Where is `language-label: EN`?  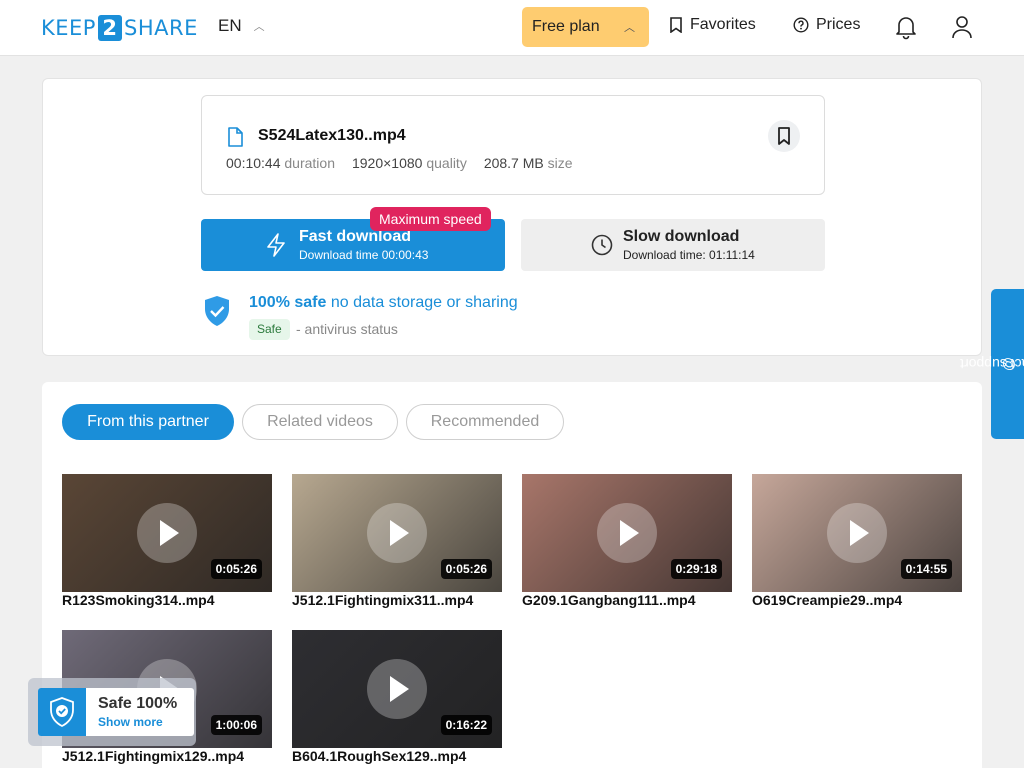
language-label: EN is located at coordinates (230, 25).